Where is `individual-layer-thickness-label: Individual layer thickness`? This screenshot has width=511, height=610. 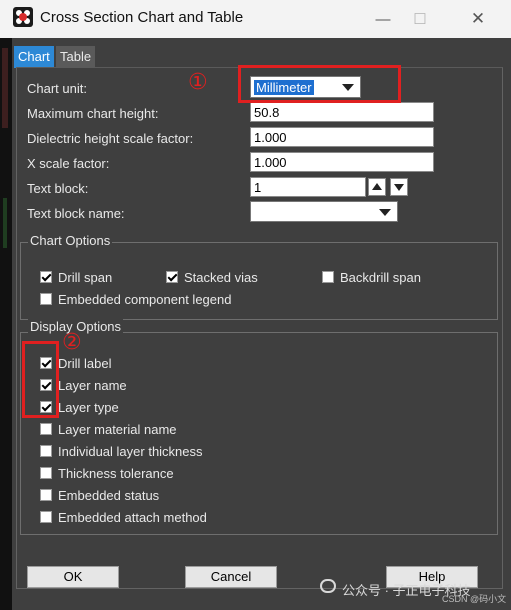
individual-layer-thickness-label: Individual layer thickness is located at coordinates (130, 451).